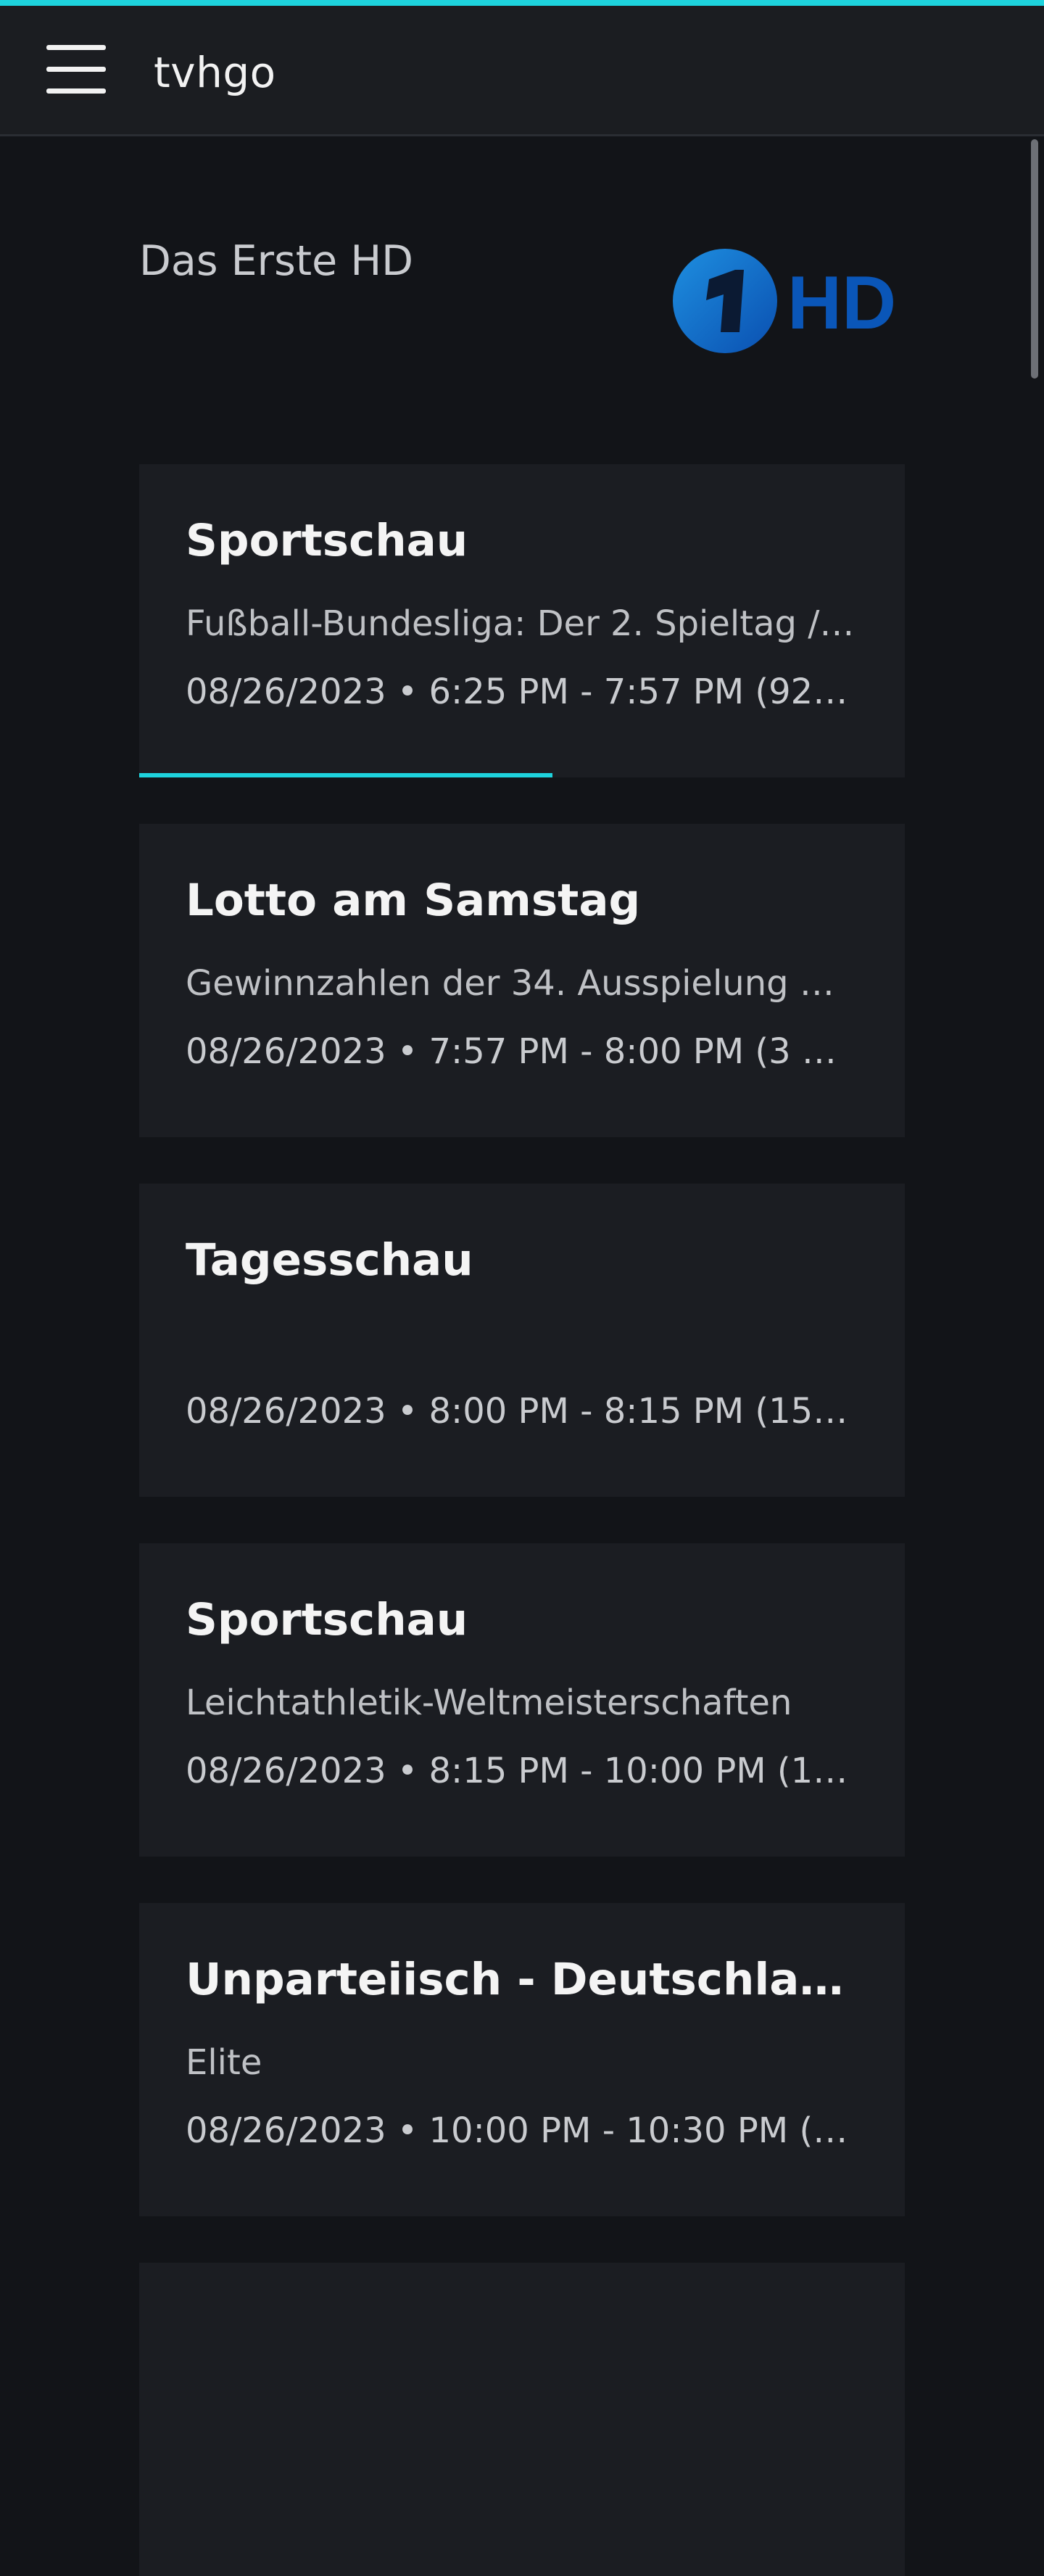 This screenshot has height=2576, width=1044. What do you see at coordinates (522, 1051) in the screenshot?
I see `program-time: 08/26/2023 • 7:57 PM - 8:00 PM (3 min.)` at bounding box center [522, 1051].